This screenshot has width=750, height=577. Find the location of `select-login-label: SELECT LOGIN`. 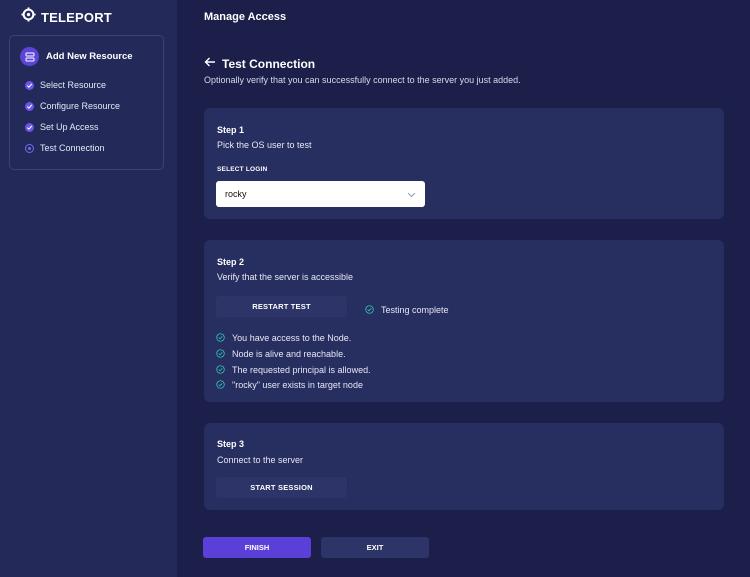

select-login-label: SELECT LOGIN is located at coordinates (242, 169).